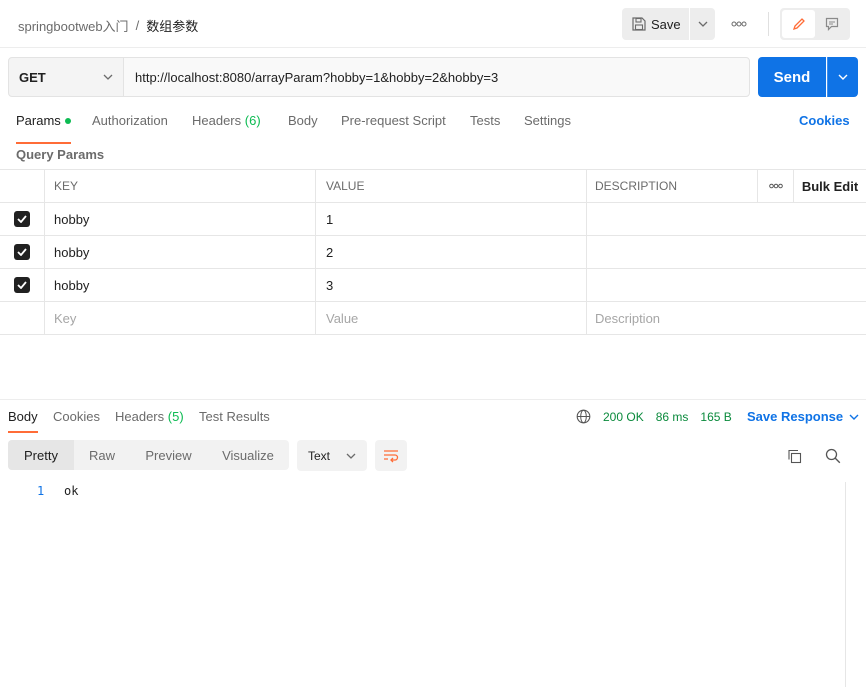  Describe the element at coordinates (830, 186) in the screenshot. I see `bulk-edit-button: Bulk Edit` at that location.